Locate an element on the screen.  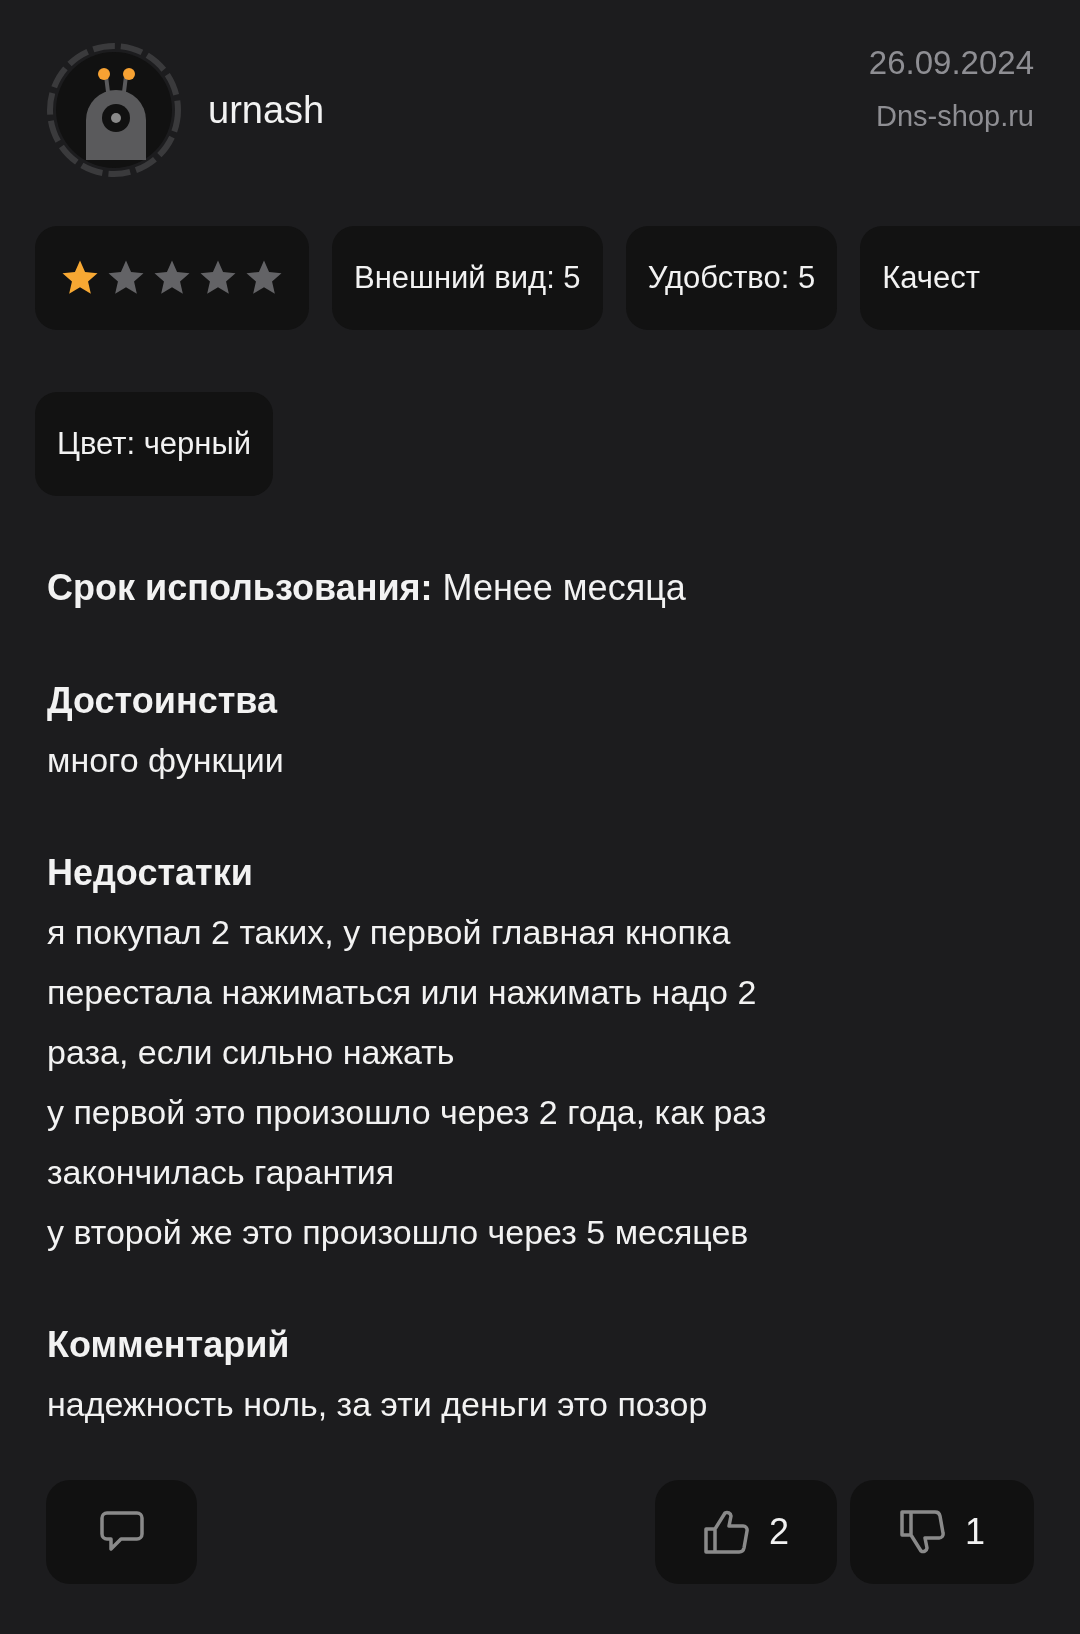
review-date: 26.09.2024 is located at coordinates (951, 62).